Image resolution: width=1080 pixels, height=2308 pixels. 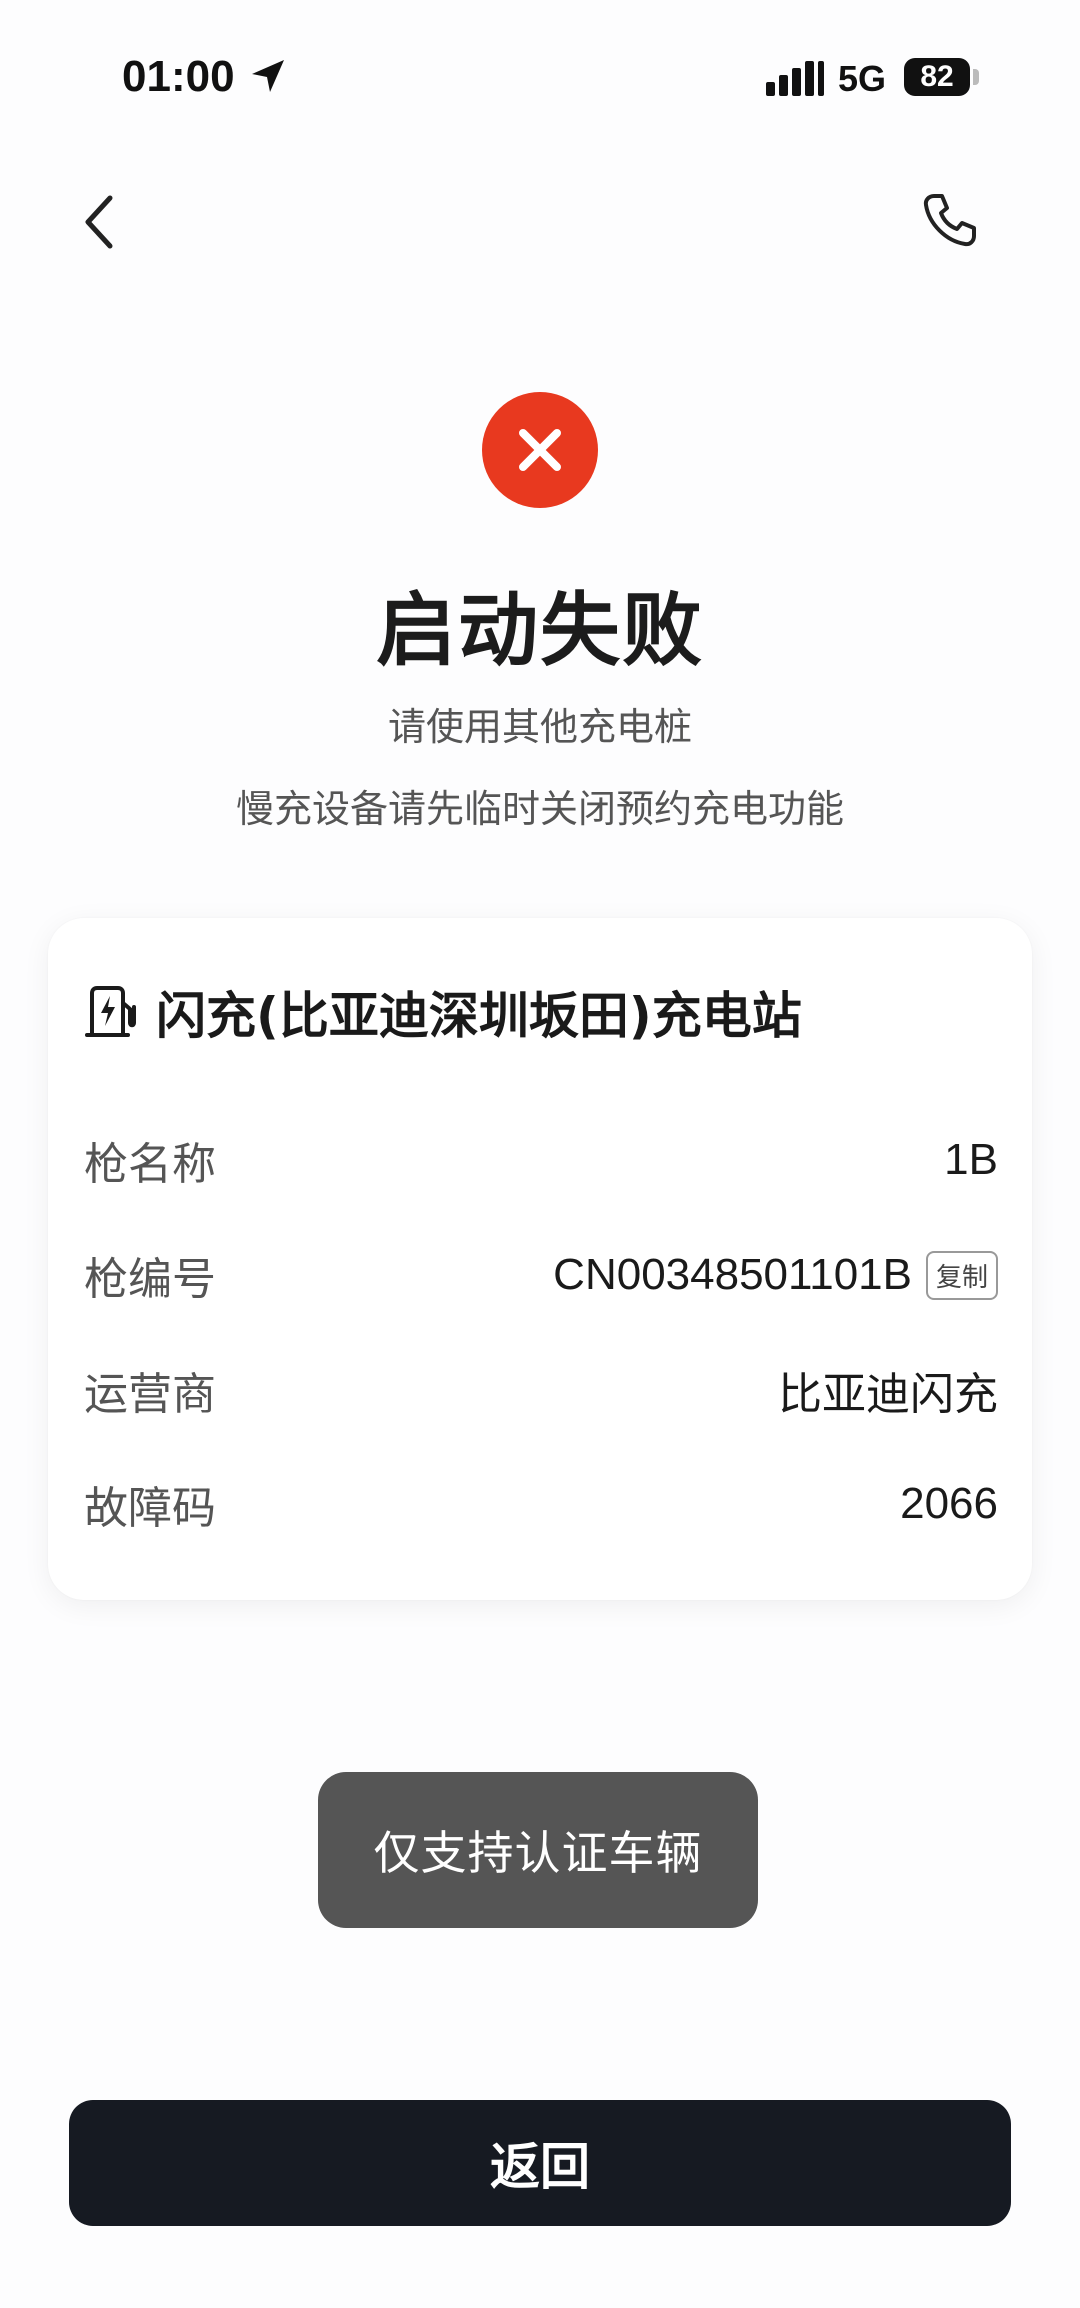 I want to click on gun-number-value: CN00348501101B, so click(x=732, y=1274).